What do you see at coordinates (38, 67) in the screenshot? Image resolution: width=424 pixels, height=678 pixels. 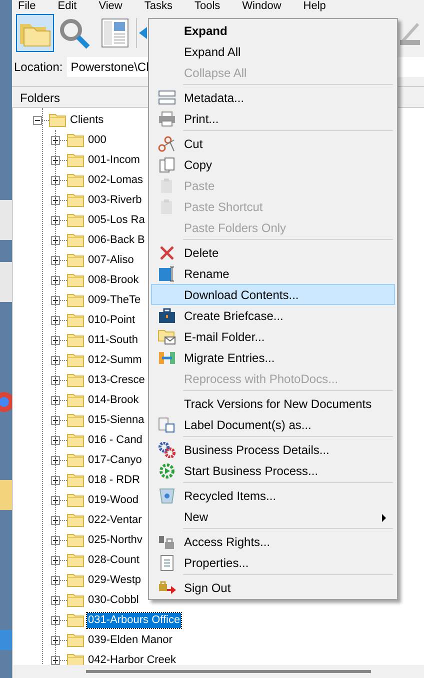 I see `location-label: Location:` at bounding box center [38, 67].